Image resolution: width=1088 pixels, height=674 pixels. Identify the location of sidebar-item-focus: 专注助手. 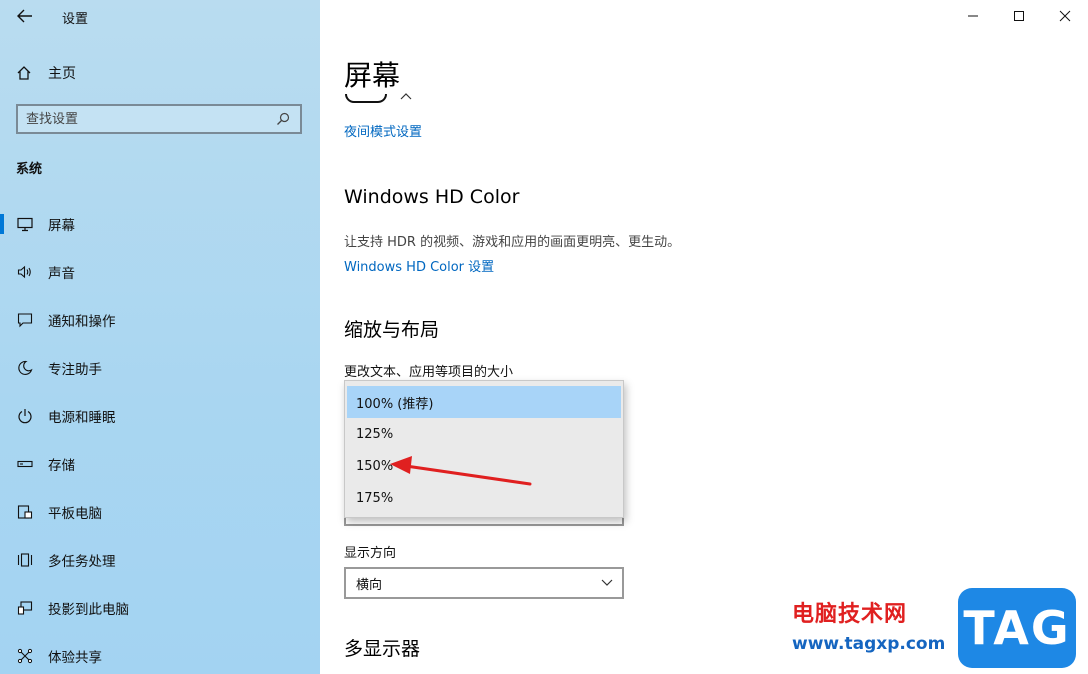
(160, 368).